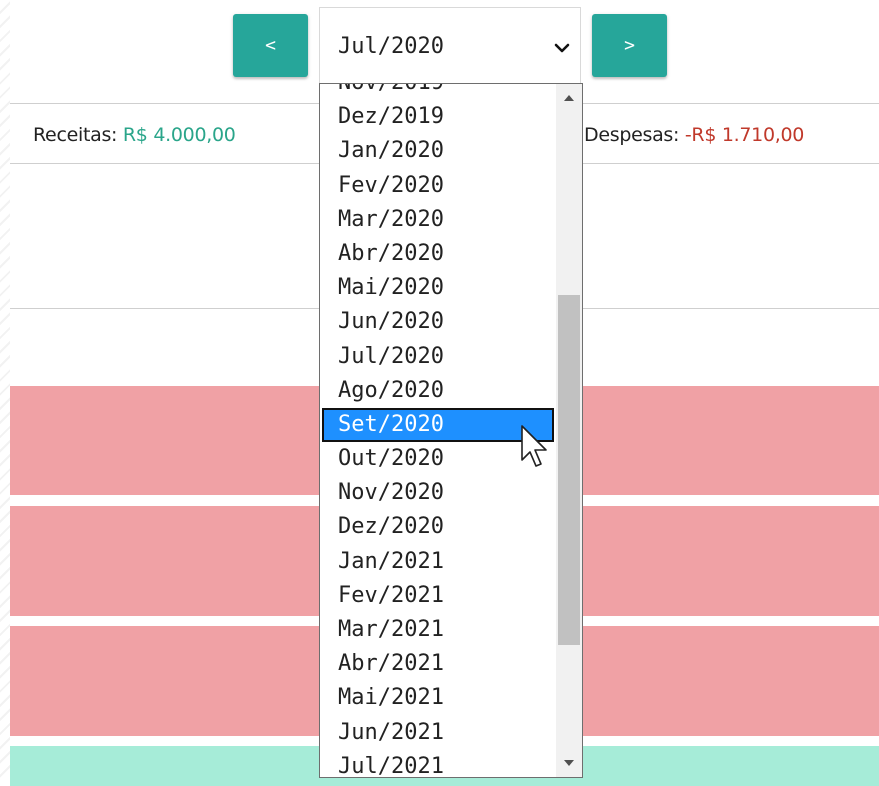  Describe the element at coordinates (179, 135) in the screenshot. I see `receitas-value: R$ 4.000,00` at that location.